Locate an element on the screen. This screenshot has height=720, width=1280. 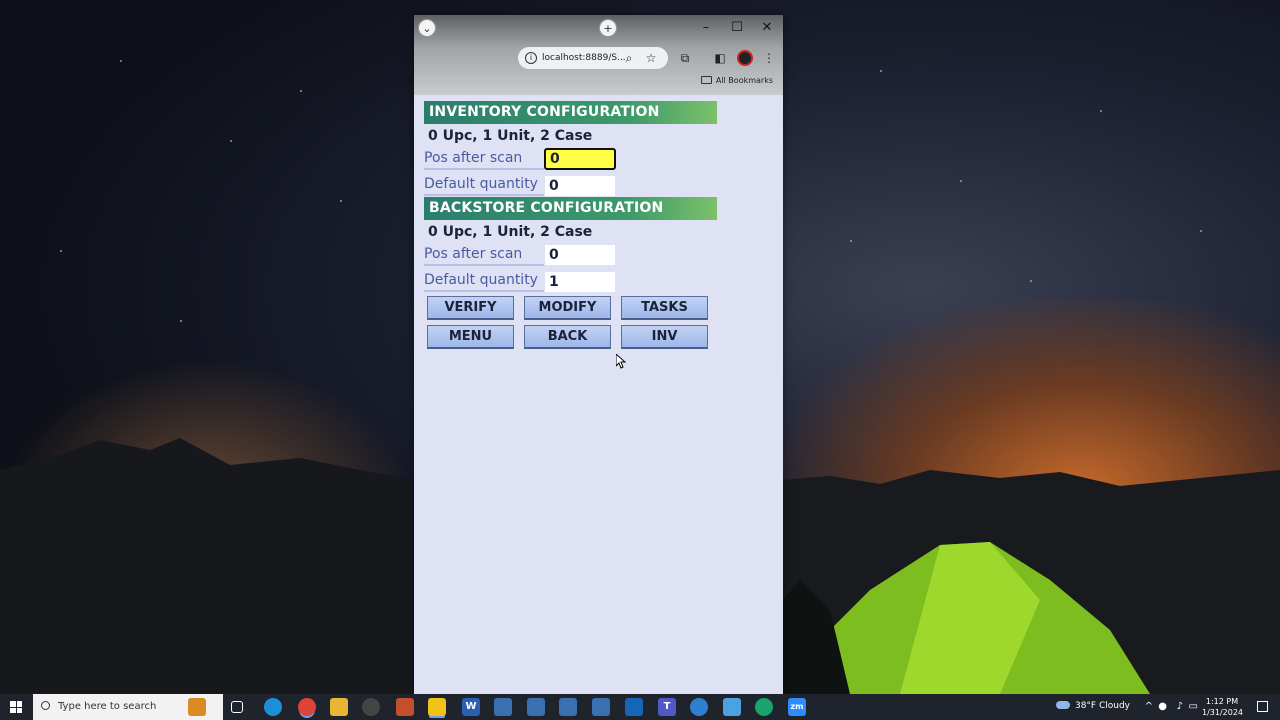
speaker-icon: ♪ is located at coordinates (1180, 706).